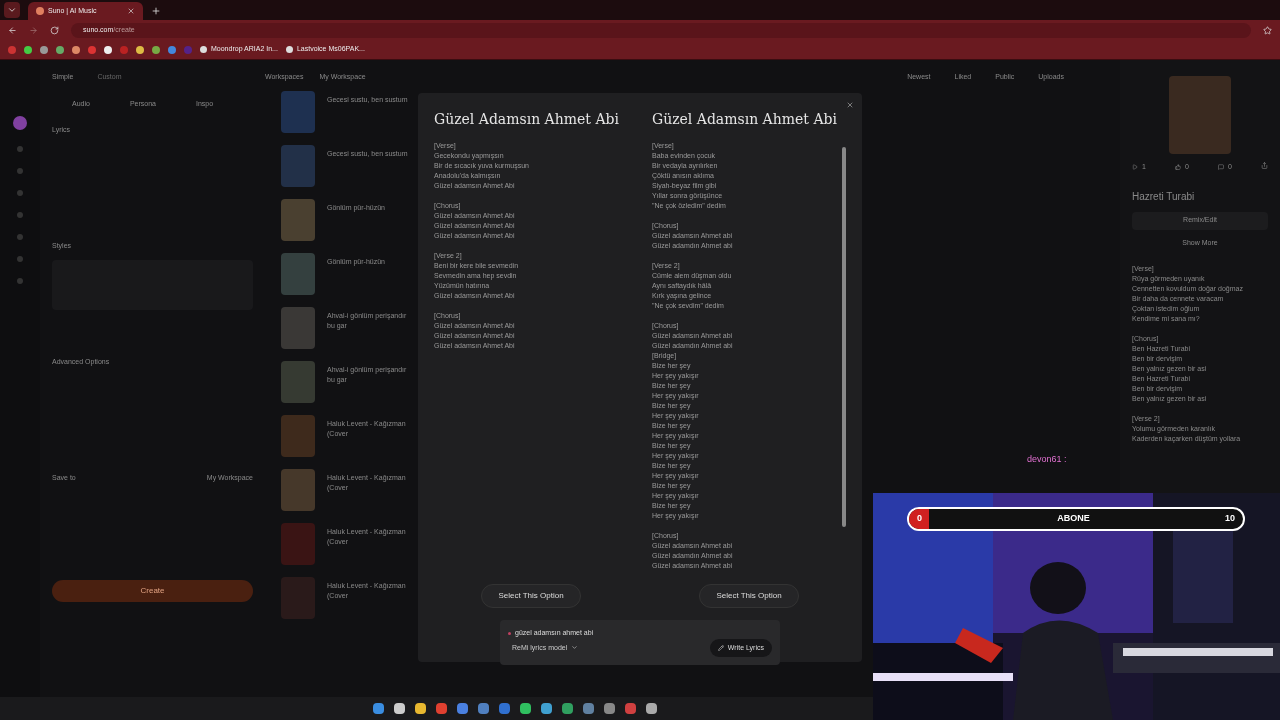 The height and width of the screenshot is (720, 1280). I want to click on song-title: Hazreti Turabi, so click(1164, 196).